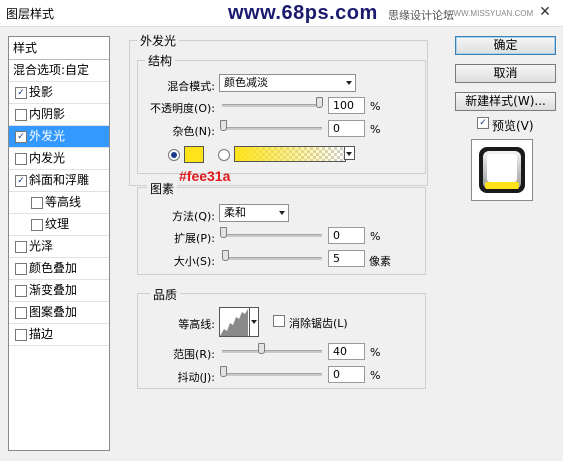  What do you see at coordinates (41, 92) in the screenshot?
I see `style-item-label: 投影` at bounding box center [41, 92].